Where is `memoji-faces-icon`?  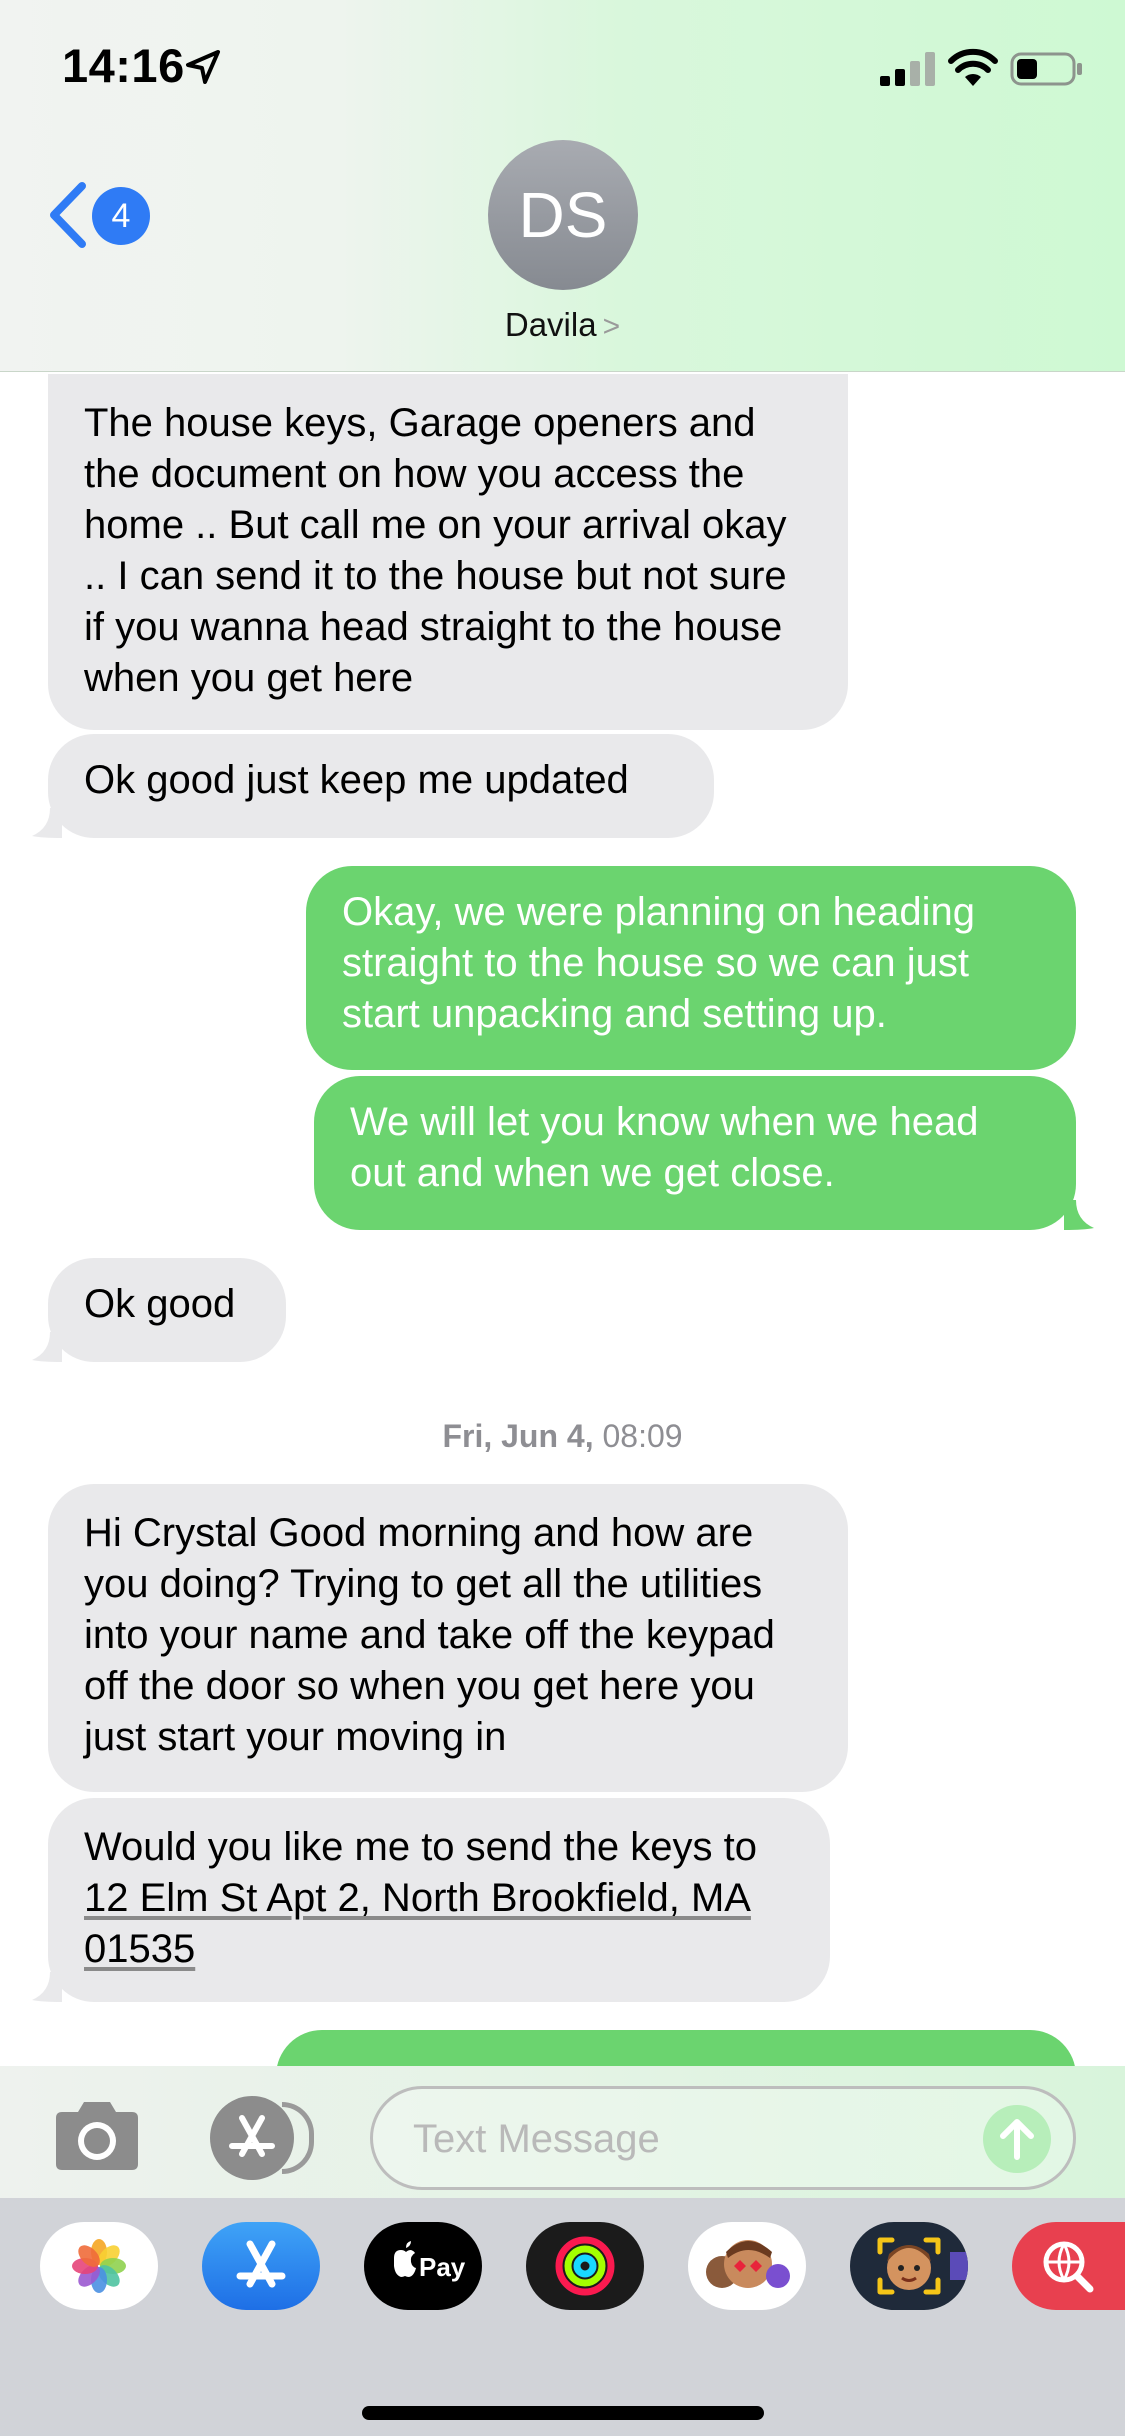
memoji-faces-icon is located at coordinates (748, 2264).